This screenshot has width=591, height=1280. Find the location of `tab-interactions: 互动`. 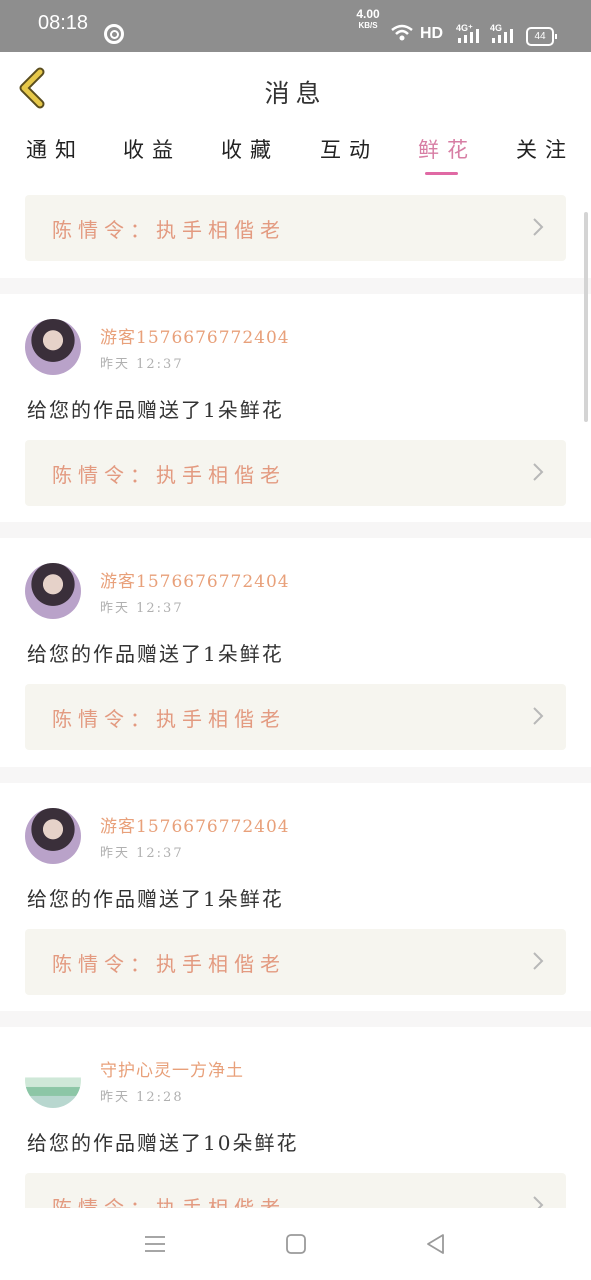

tab-interactions: 互动 is located at coordinates (349, 149).